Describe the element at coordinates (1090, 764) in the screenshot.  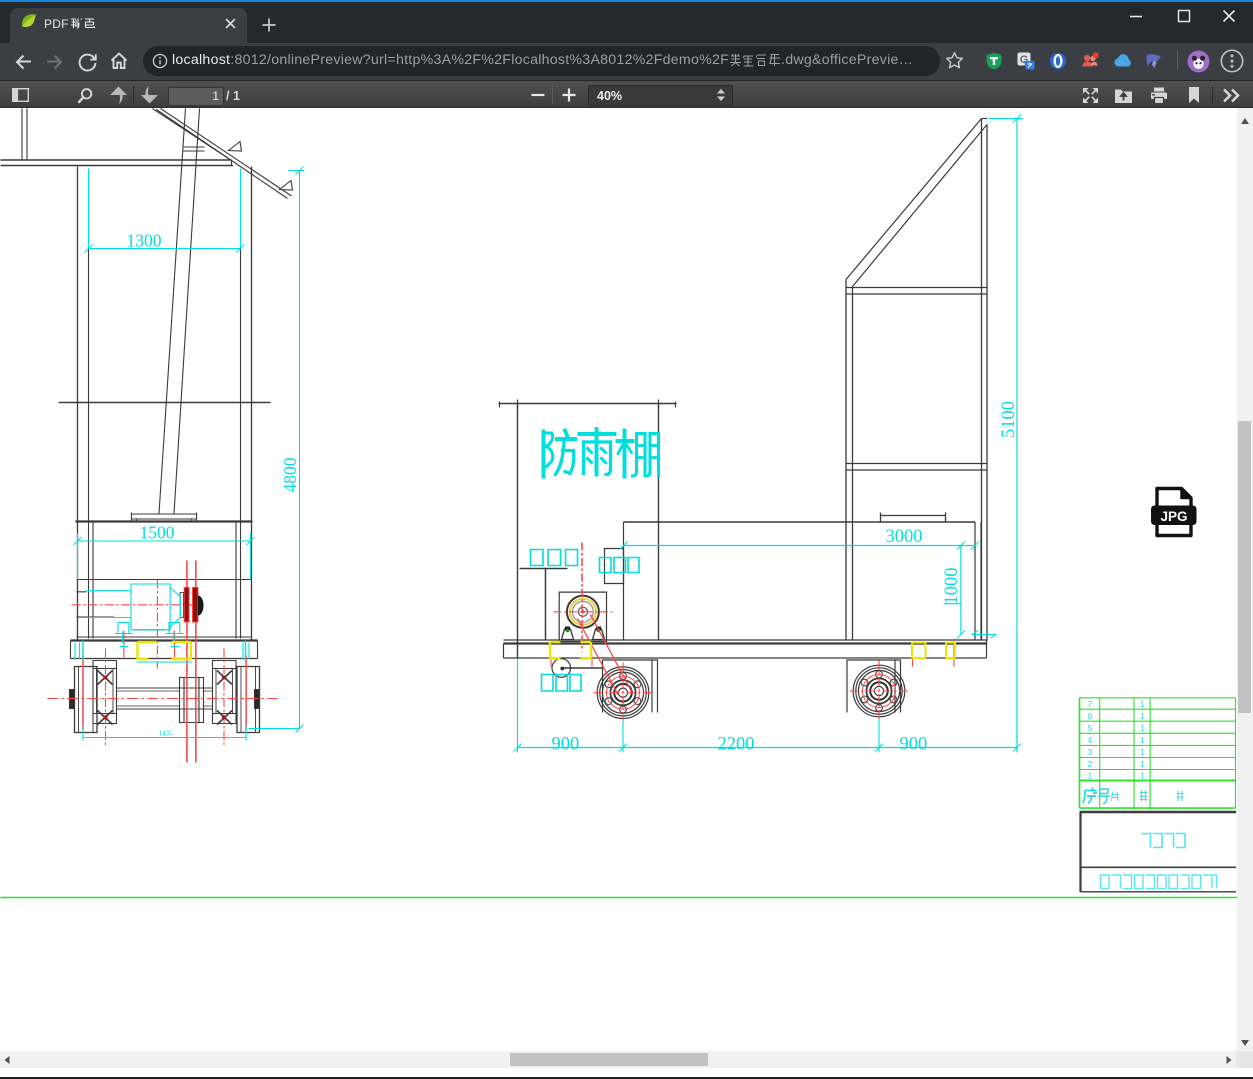
I see `svg-text: 2` at that location.